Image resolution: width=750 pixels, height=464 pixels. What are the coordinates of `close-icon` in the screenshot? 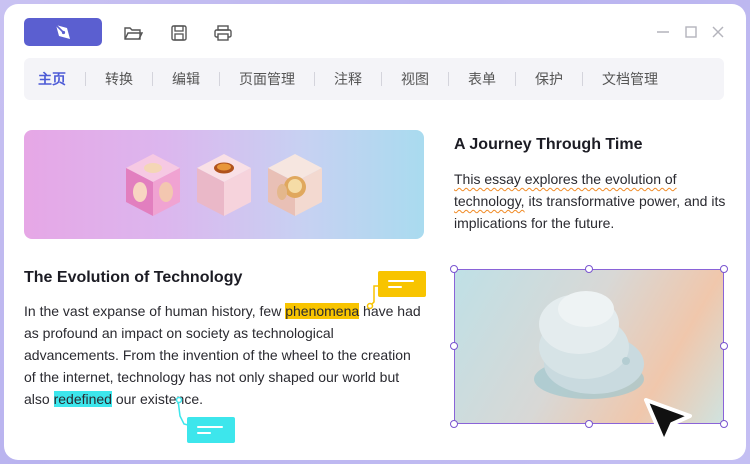 It's located at (718, 32).